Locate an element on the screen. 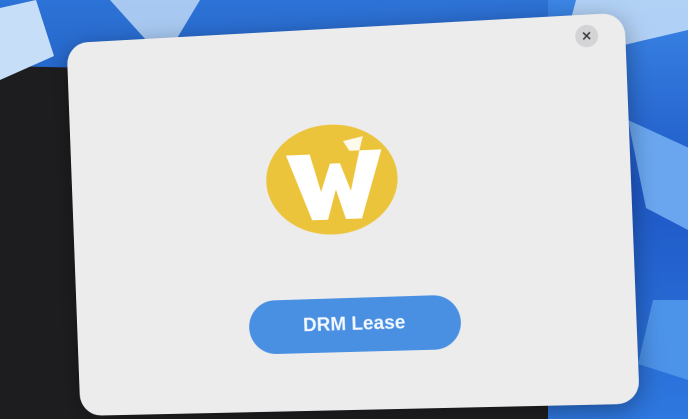 The image size is (688, 419). wayland-logo-icon is located at coordinates (332, 179).